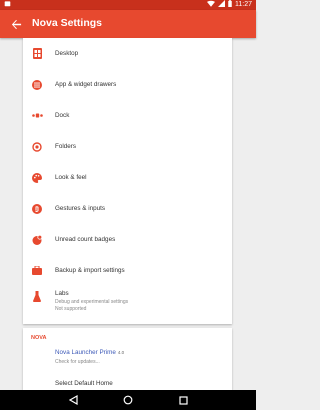 This screenshot has width=320, height=410. I want to click on signal-icon, so click(221, 5).